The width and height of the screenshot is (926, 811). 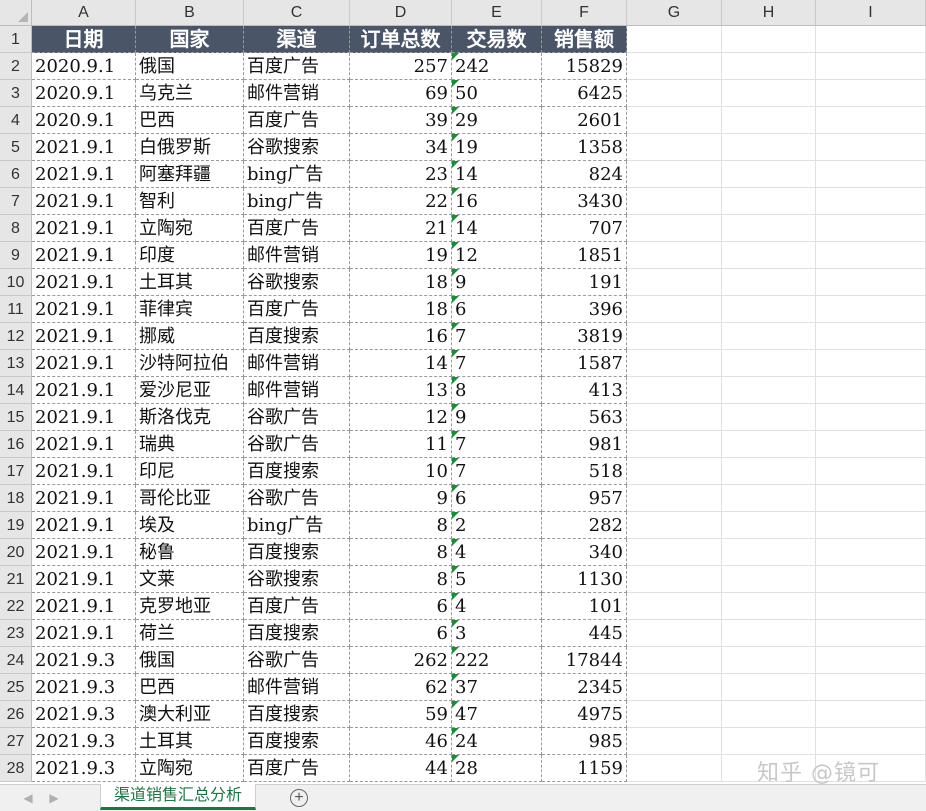 I want to click on row-header: 17, so click(x=16, y=471).